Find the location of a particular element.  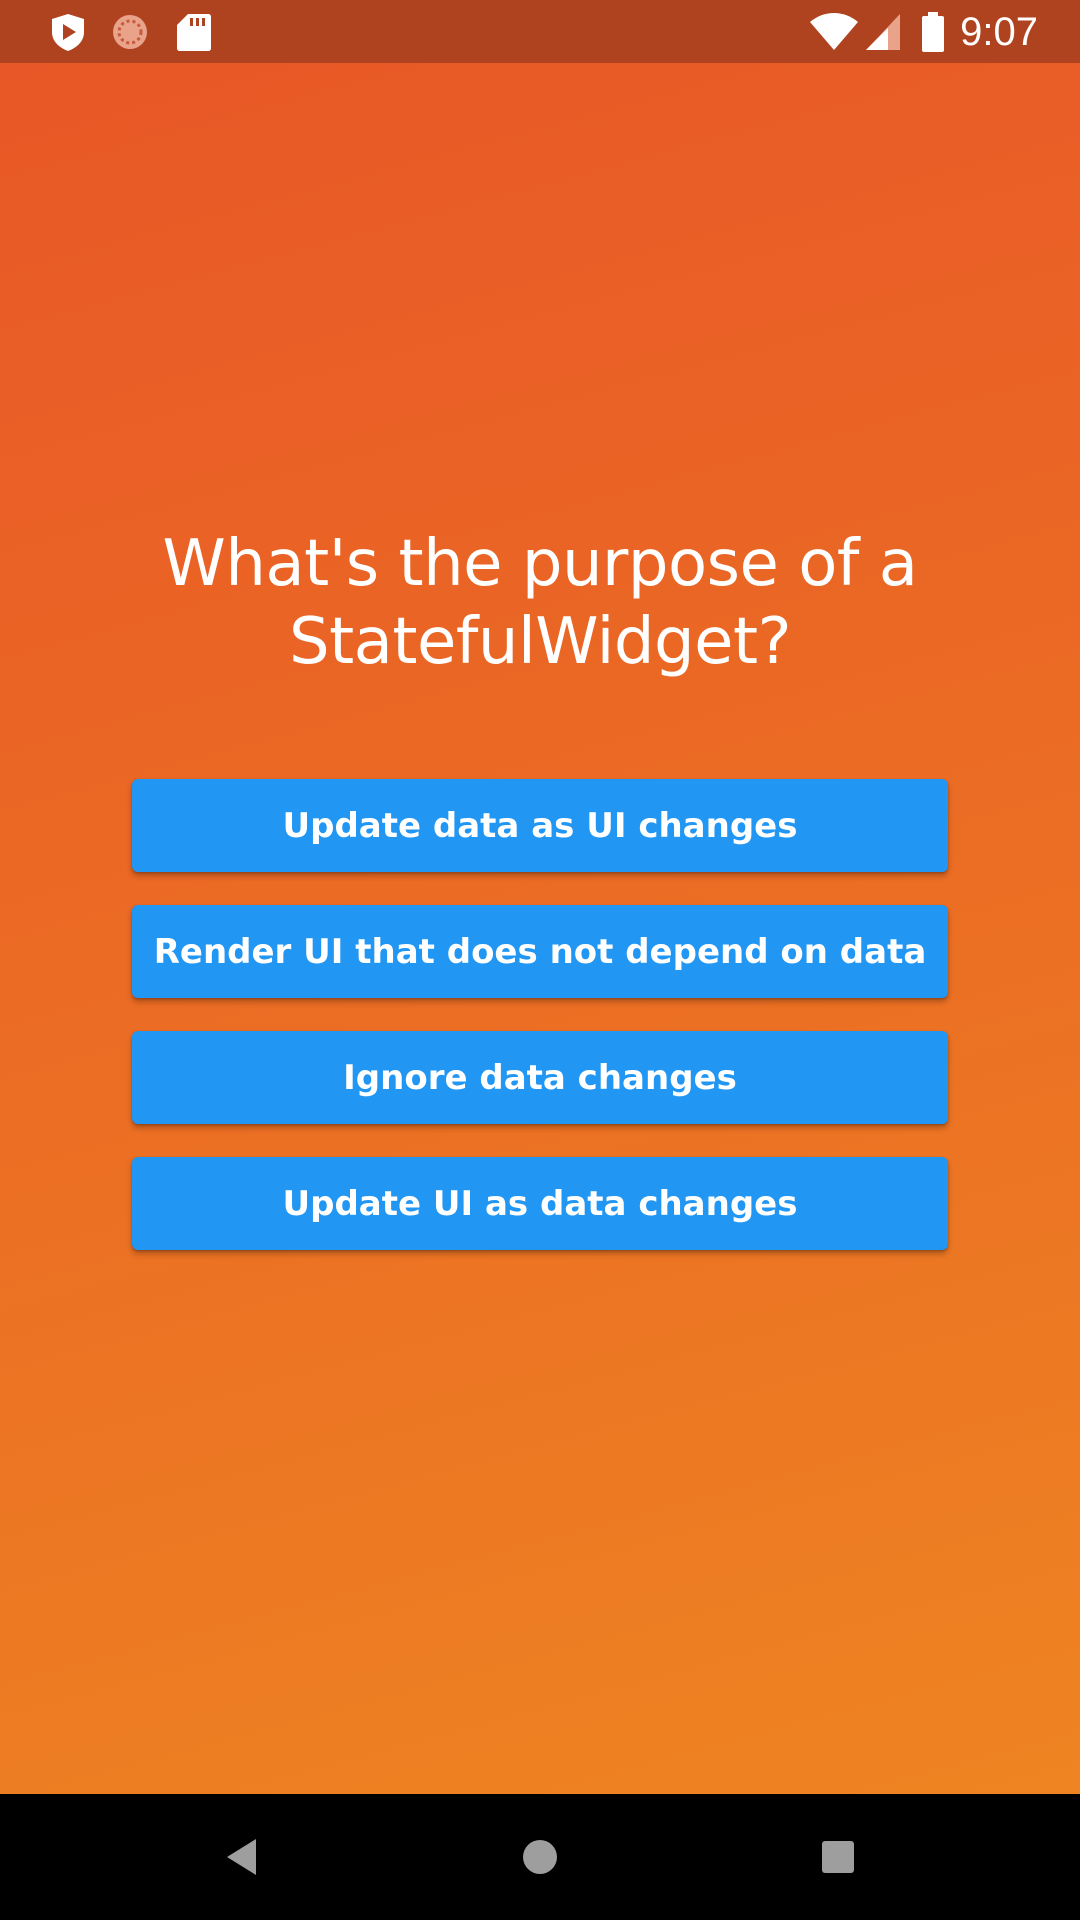

shield-play-icon is located at coordinates (68, 32).